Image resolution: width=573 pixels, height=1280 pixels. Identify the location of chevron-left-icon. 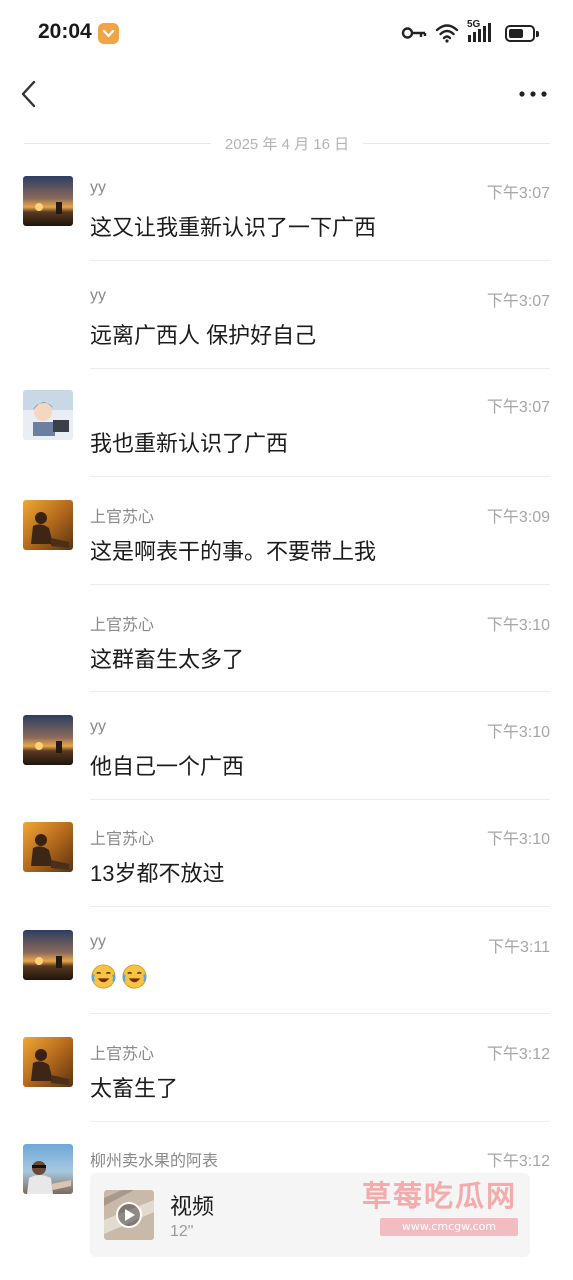
(29, 94).